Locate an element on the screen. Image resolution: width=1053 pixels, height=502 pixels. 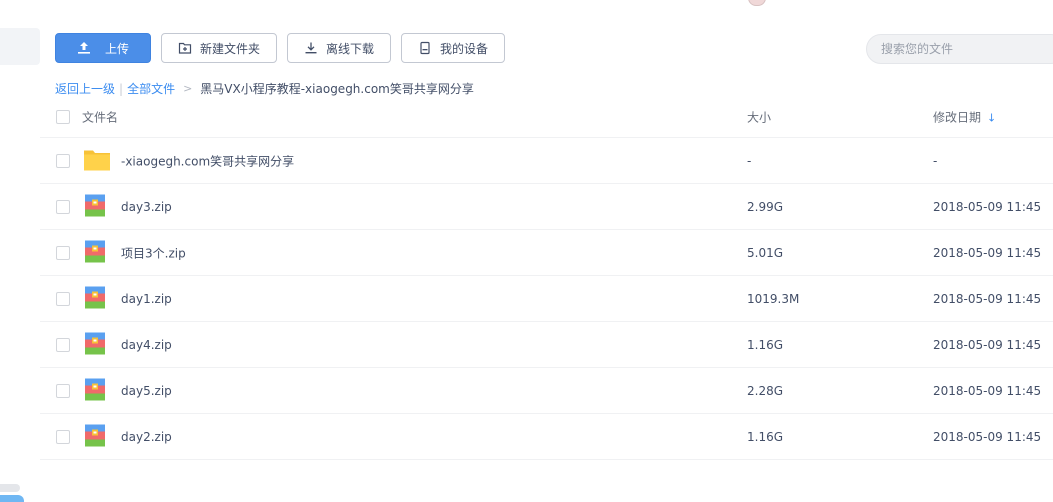
file-modified: - is located at coordinates (935, 160).